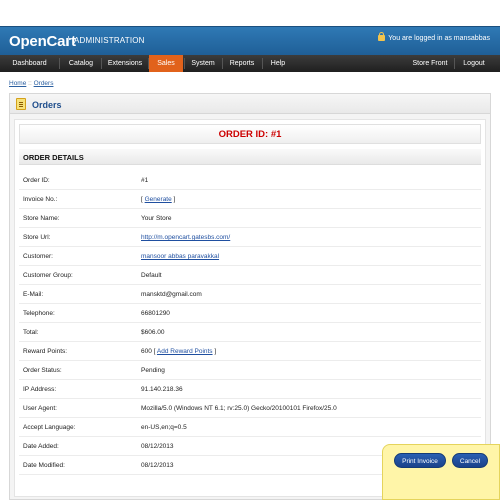 The height and width of the screenshot is (500, 500). I want to click on detail-label: Total:, so click(31, 332).